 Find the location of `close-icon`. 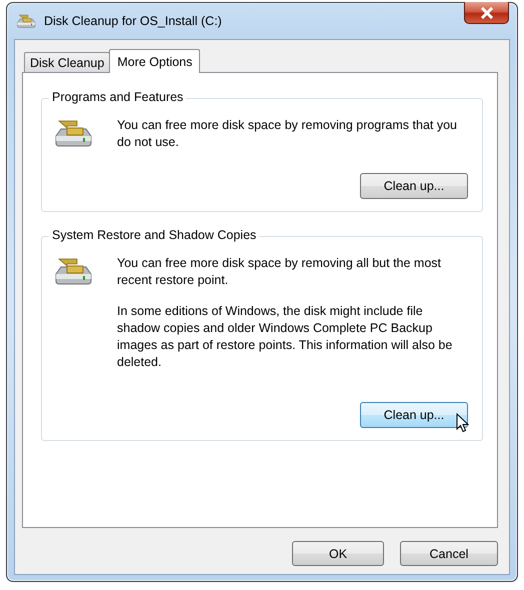

close-icon is located at coordinates (487, 12).